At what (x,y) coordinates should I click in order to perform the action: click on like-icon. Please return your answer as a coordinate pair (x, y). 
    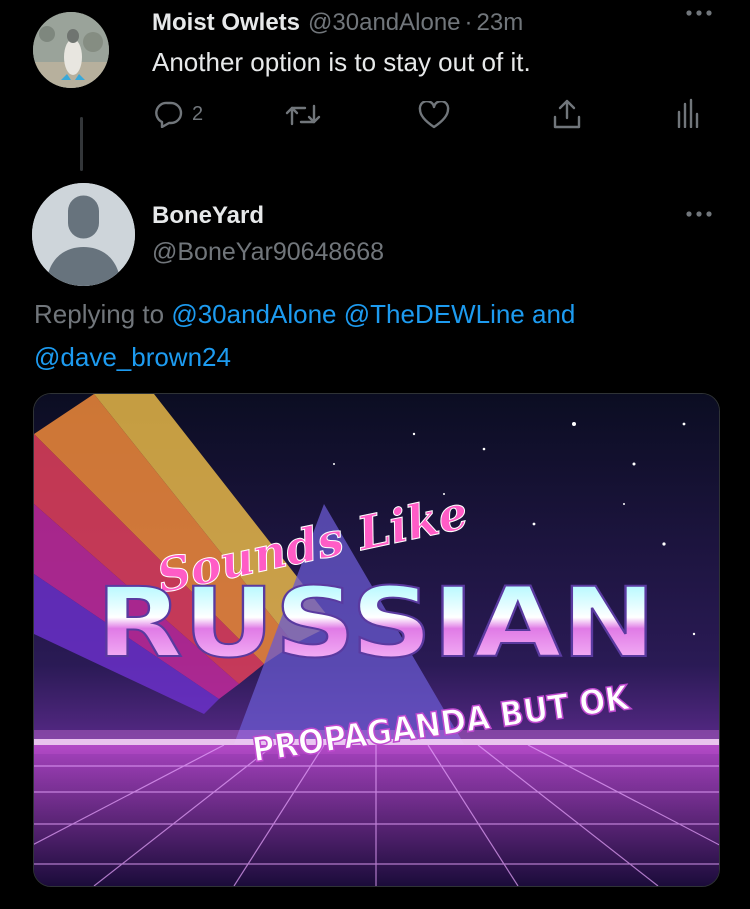
    Looking at the image, I should click on (434, 115).